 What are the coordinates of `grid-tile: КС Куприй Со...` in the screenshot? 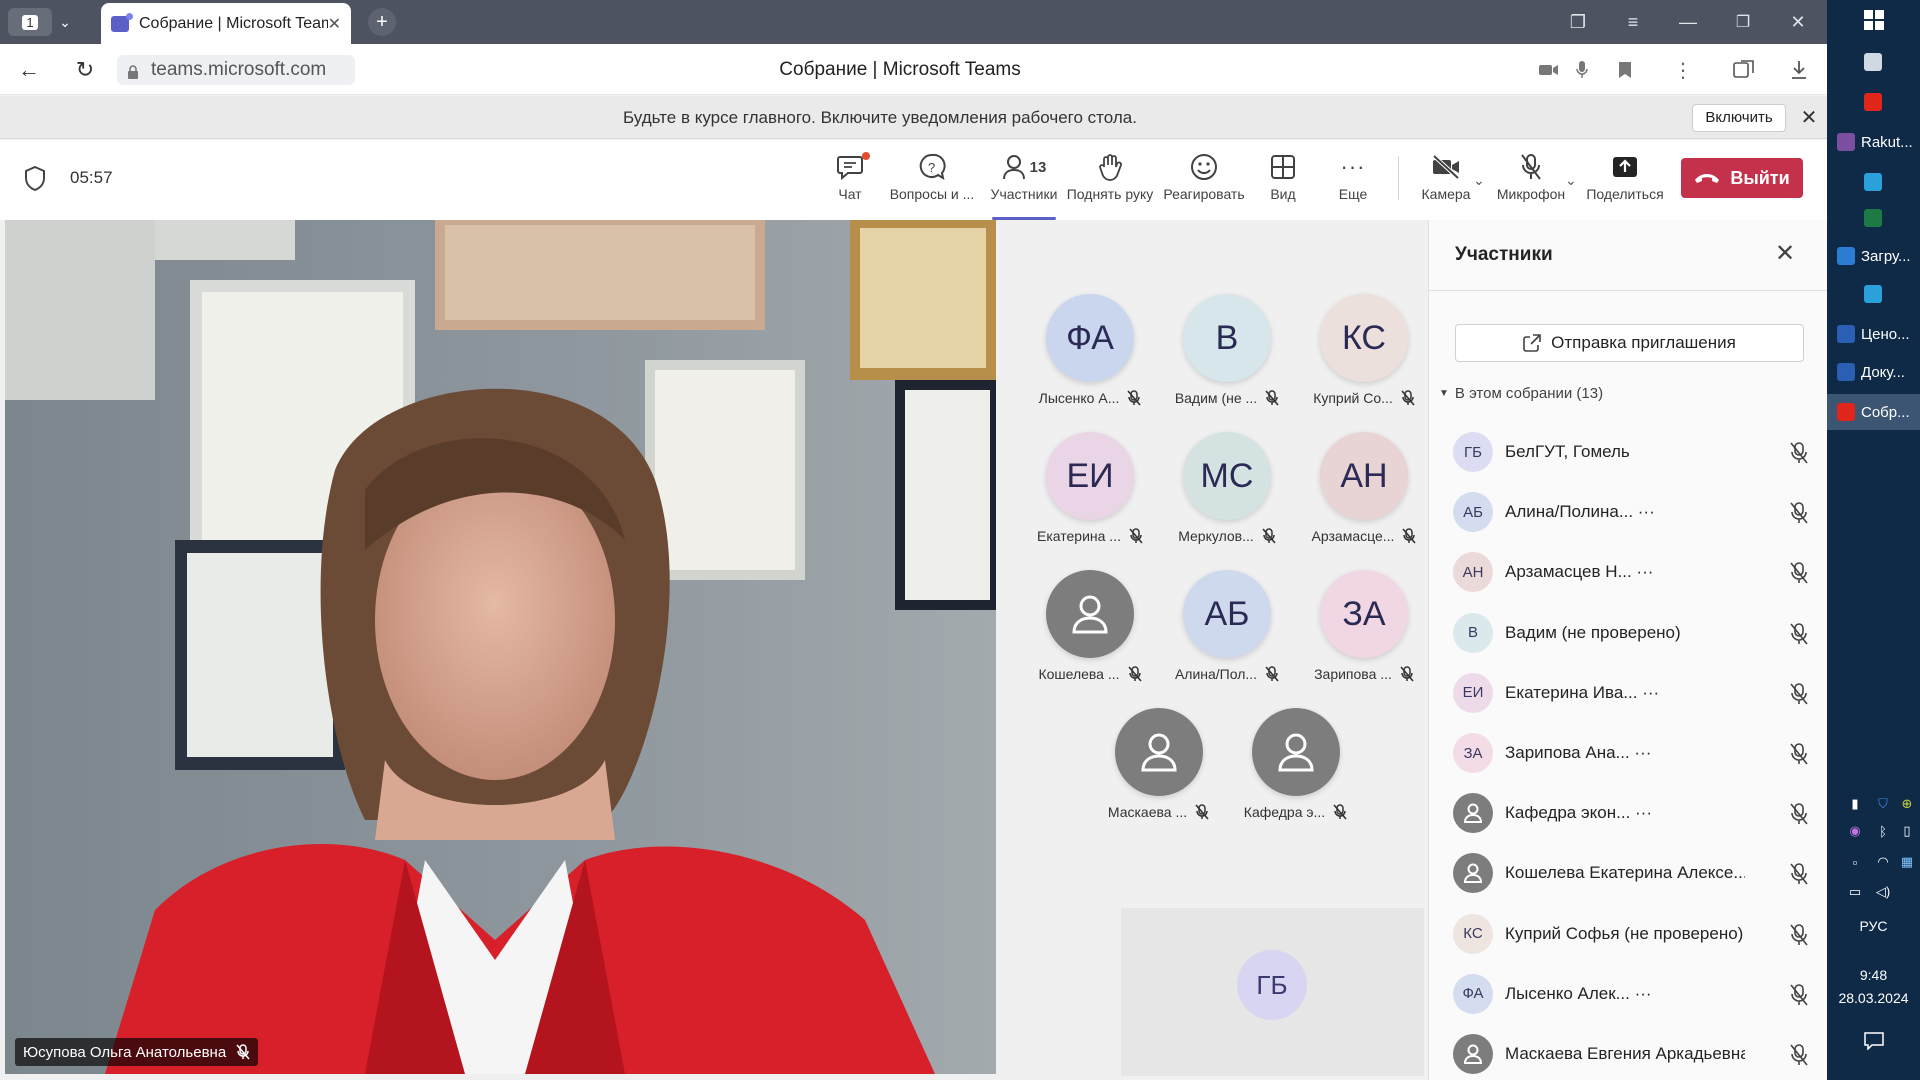 It's located at (1364, 359).